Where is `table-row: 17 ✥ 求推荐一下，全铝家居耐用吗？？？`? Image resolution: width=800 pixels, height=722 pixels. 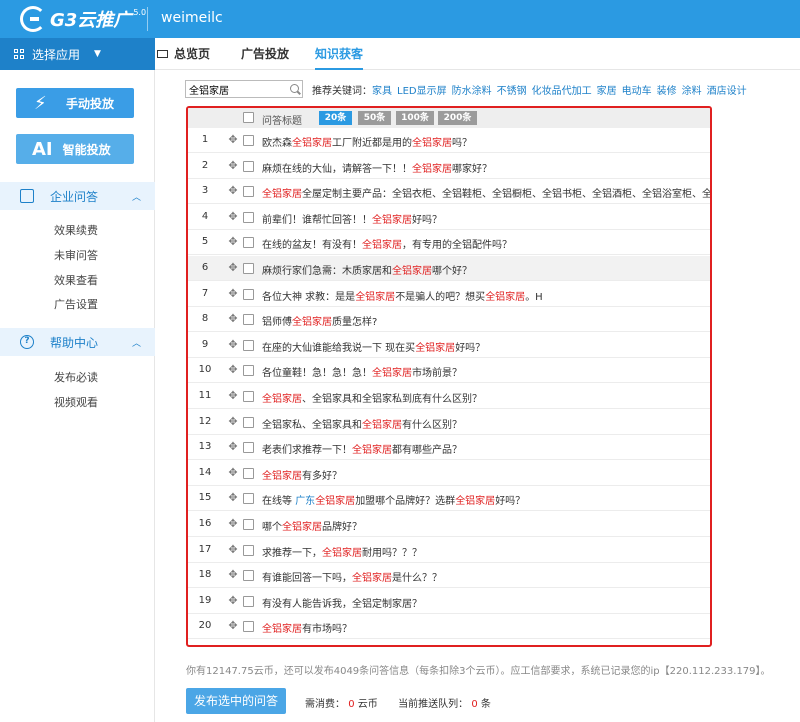
table-row: 17 ✥ 求推荐一下，全铝家居耐用吗？？？ is located at coordinates (449, 550).